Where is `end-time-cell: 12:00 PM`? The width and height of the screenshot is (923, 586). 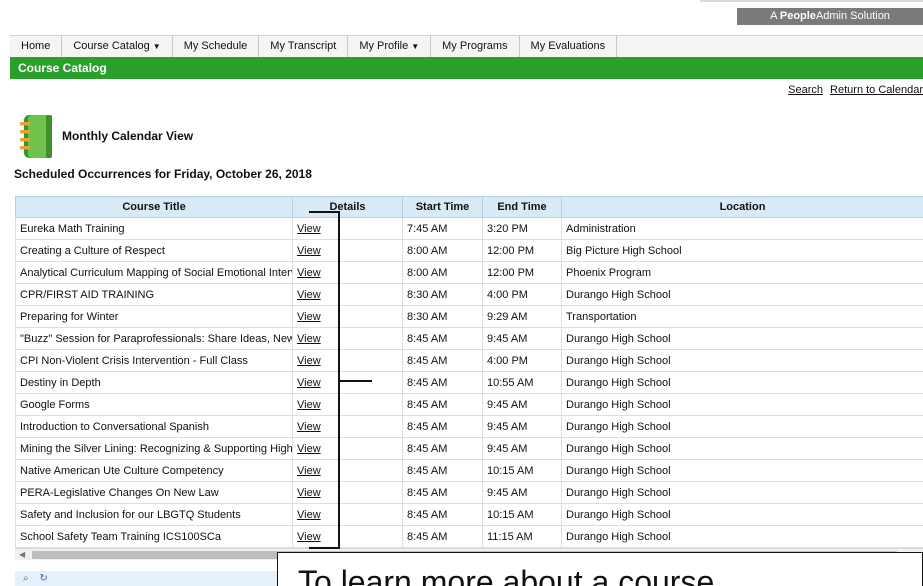 end-time-cell: 12:00 PM is located at coordinates (522, 272).